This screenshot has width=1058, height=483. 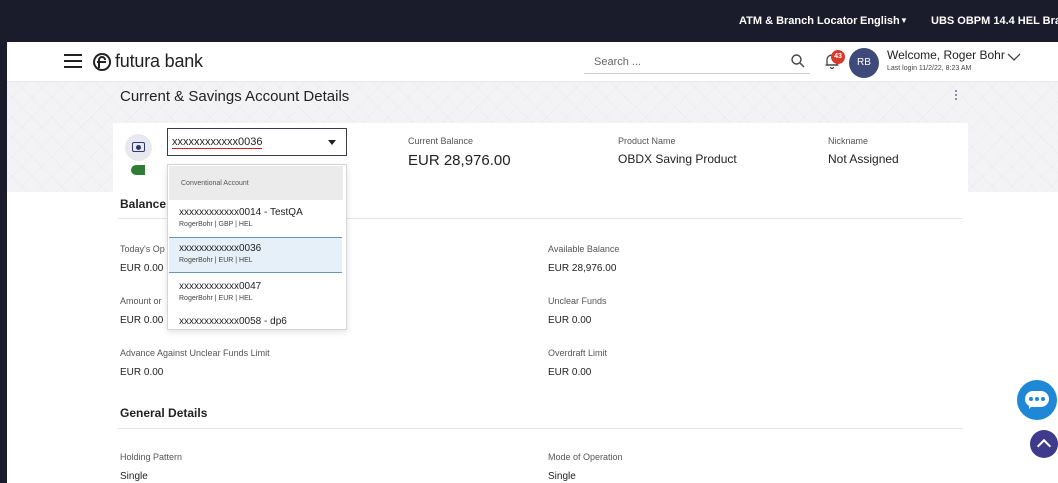 I want to click on amount-on-hold-value: EUR 0.00, so click(x=142, y=320).